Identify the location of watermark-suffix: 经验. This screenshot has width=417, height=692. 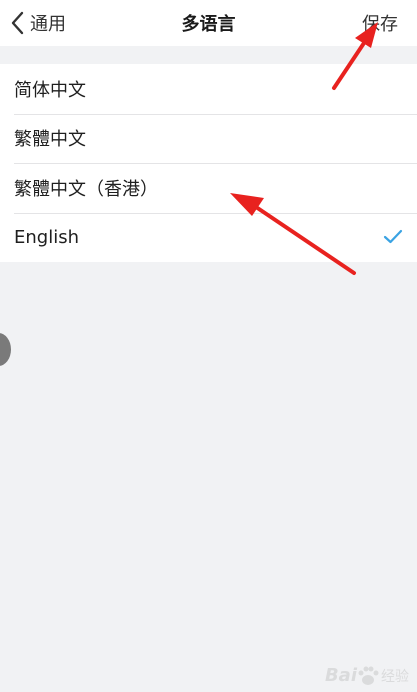
(395, 676).